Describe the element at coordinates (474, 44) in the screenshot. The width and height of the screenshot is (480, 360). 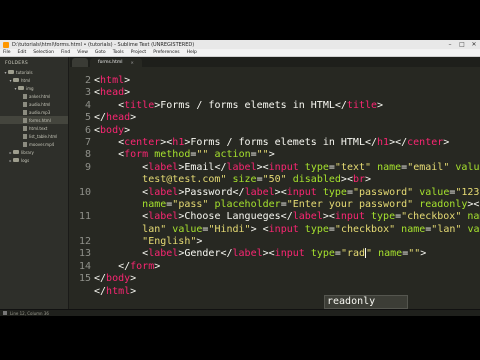
I see `close-icon: ✕` at that location.